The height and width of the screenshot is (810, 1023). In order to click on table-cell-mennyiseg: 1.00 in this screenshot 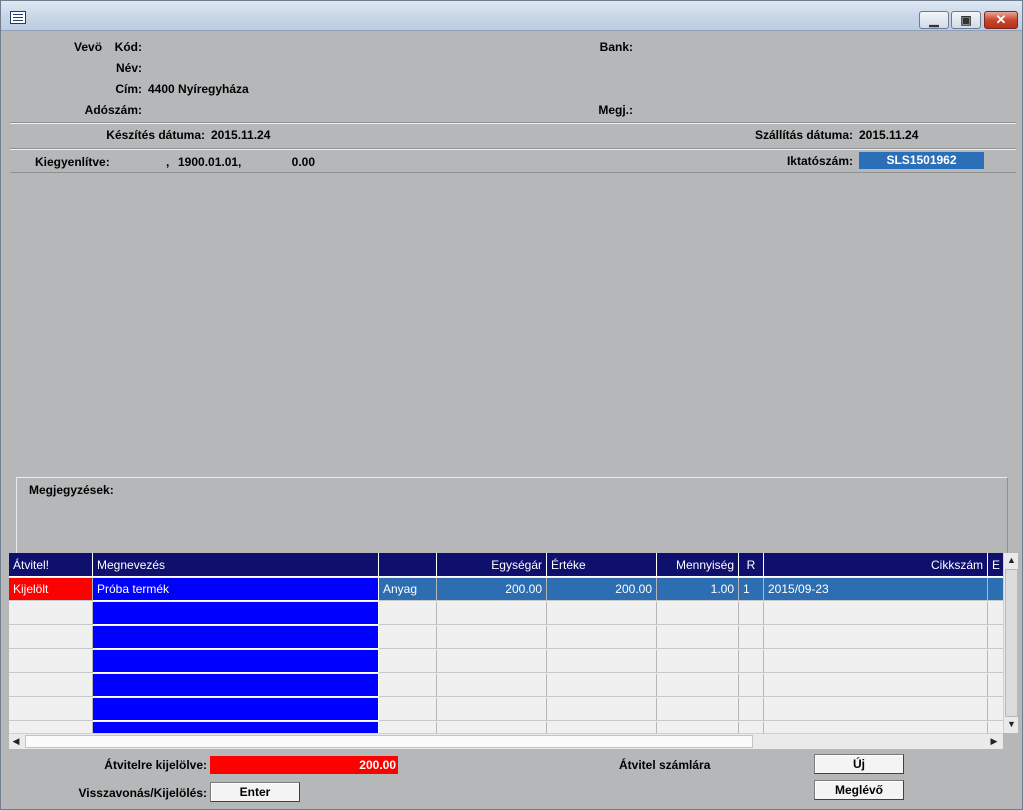, I will do `click(698, 589)`.